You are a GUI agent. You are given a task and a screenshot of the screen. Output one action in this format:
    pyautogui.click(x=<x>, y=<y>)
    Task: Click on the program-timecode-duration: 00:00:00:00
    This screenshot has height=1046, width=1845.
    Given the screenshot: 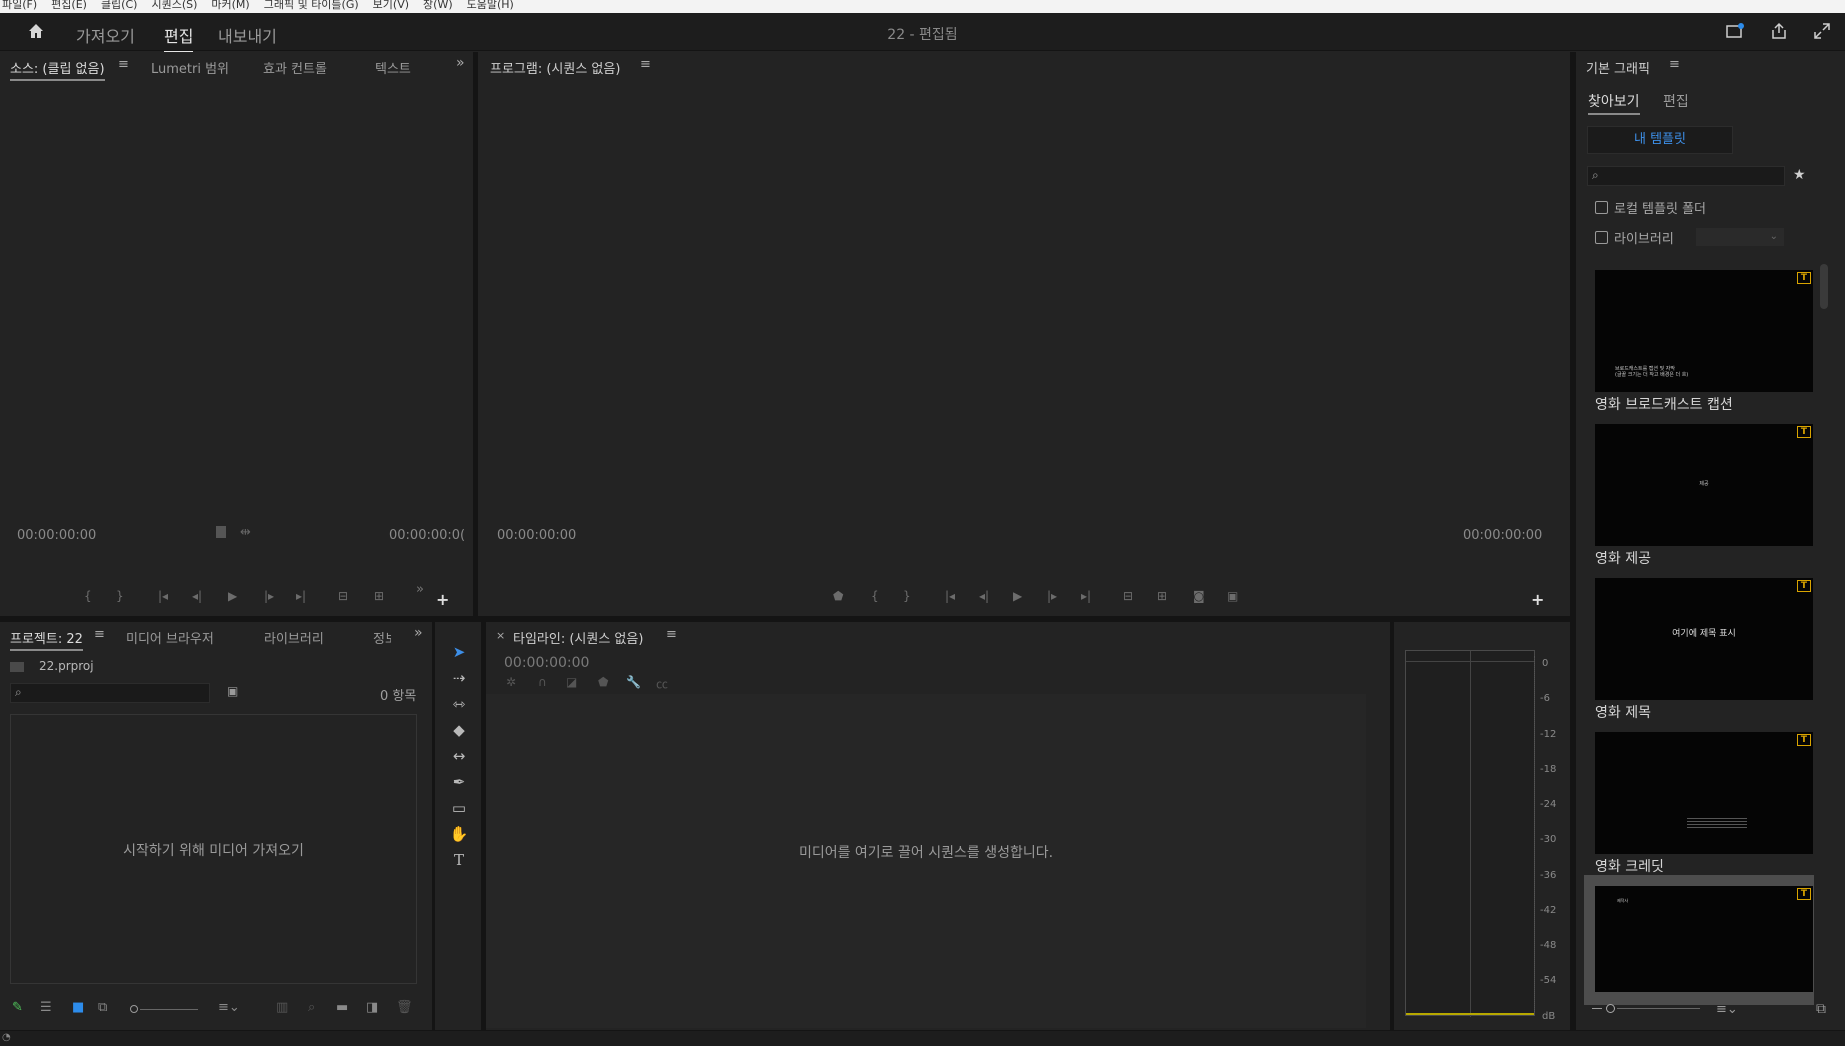 What is the action you would take?
    pyautogui.click(x=1502, y=535)
    